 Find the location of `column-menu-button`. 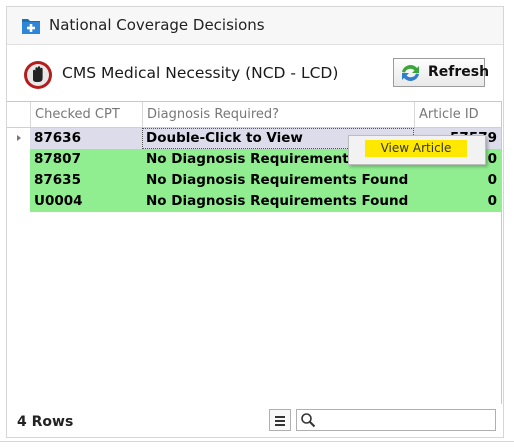

column-menu-button is located at coordinates (280, 420).